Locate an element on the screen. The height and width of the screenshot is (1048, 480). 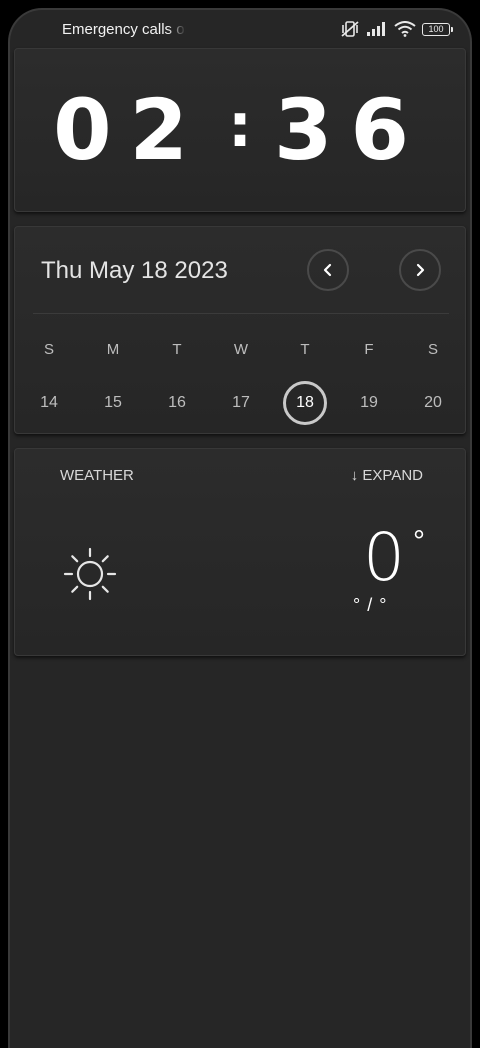
calendar-day-selected: 18 is located at coordinates (305, 403).